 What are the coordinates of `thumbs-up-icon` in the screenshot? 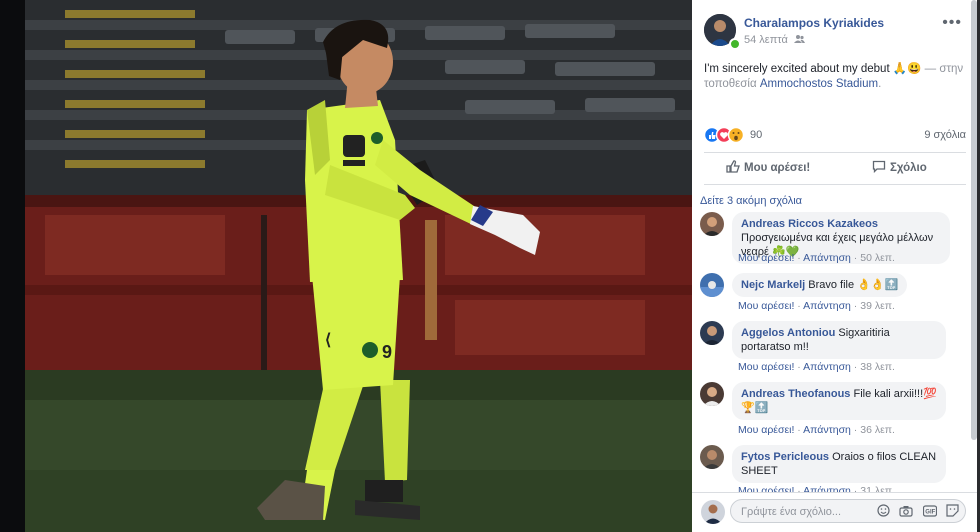 It's located at (735, 167).